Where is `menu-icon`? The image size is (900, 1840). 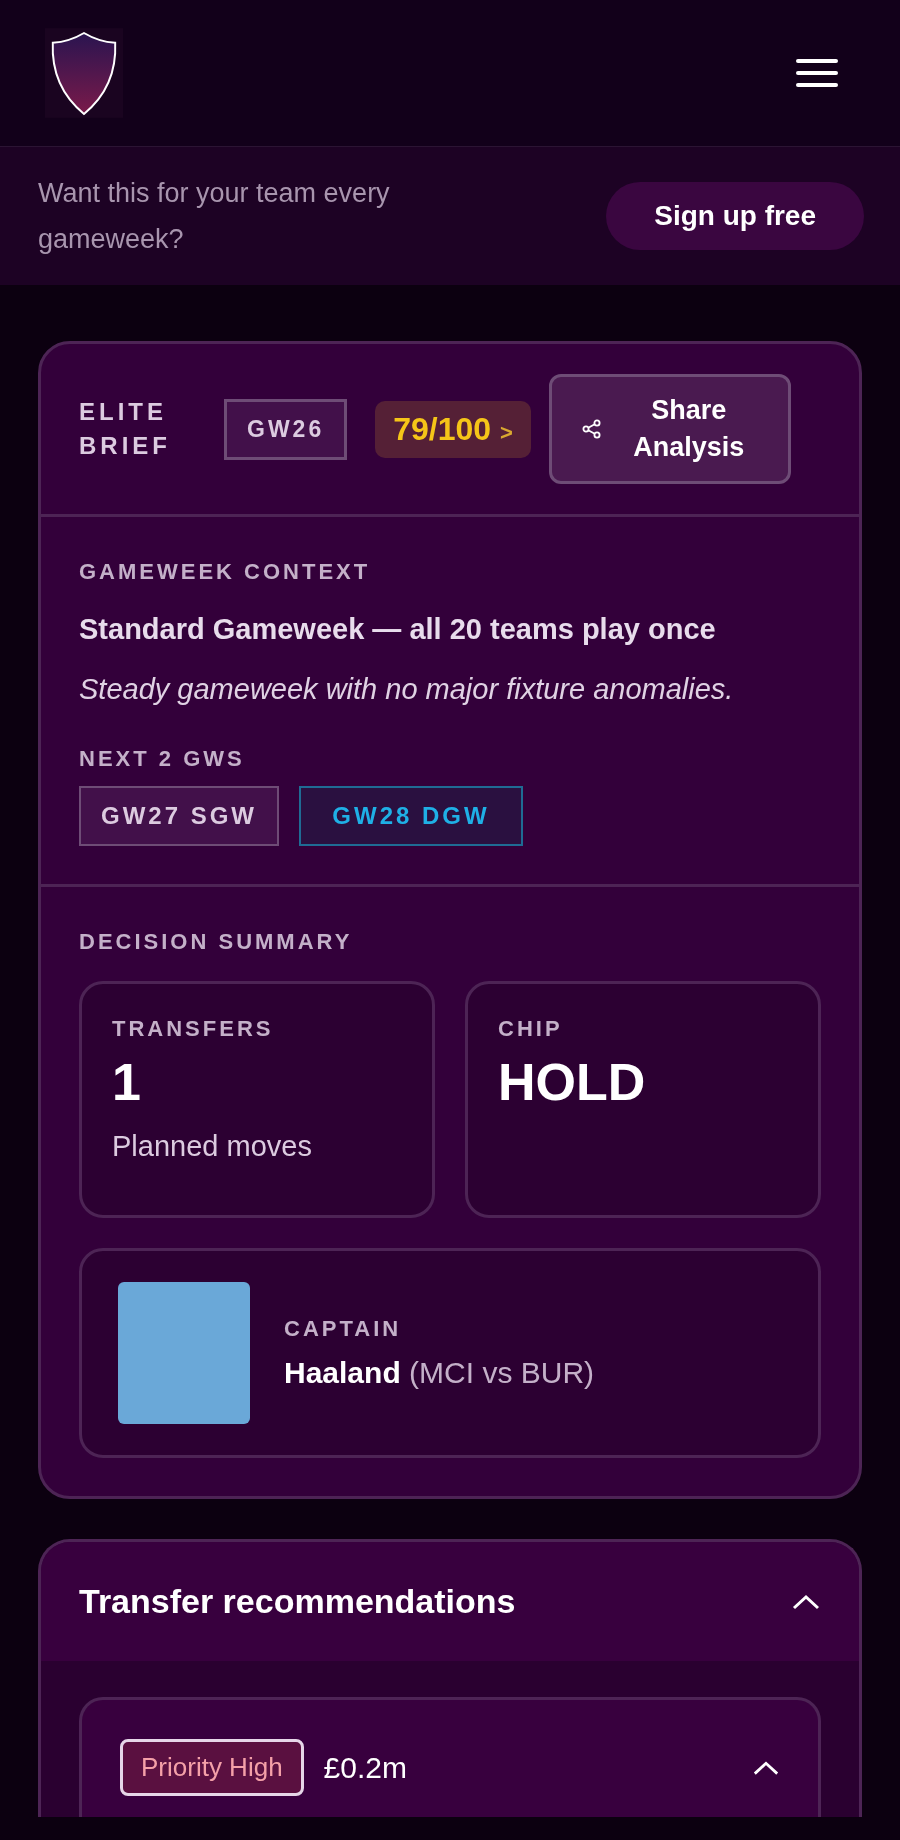 menu-icon is located at coordinates (817, 73).